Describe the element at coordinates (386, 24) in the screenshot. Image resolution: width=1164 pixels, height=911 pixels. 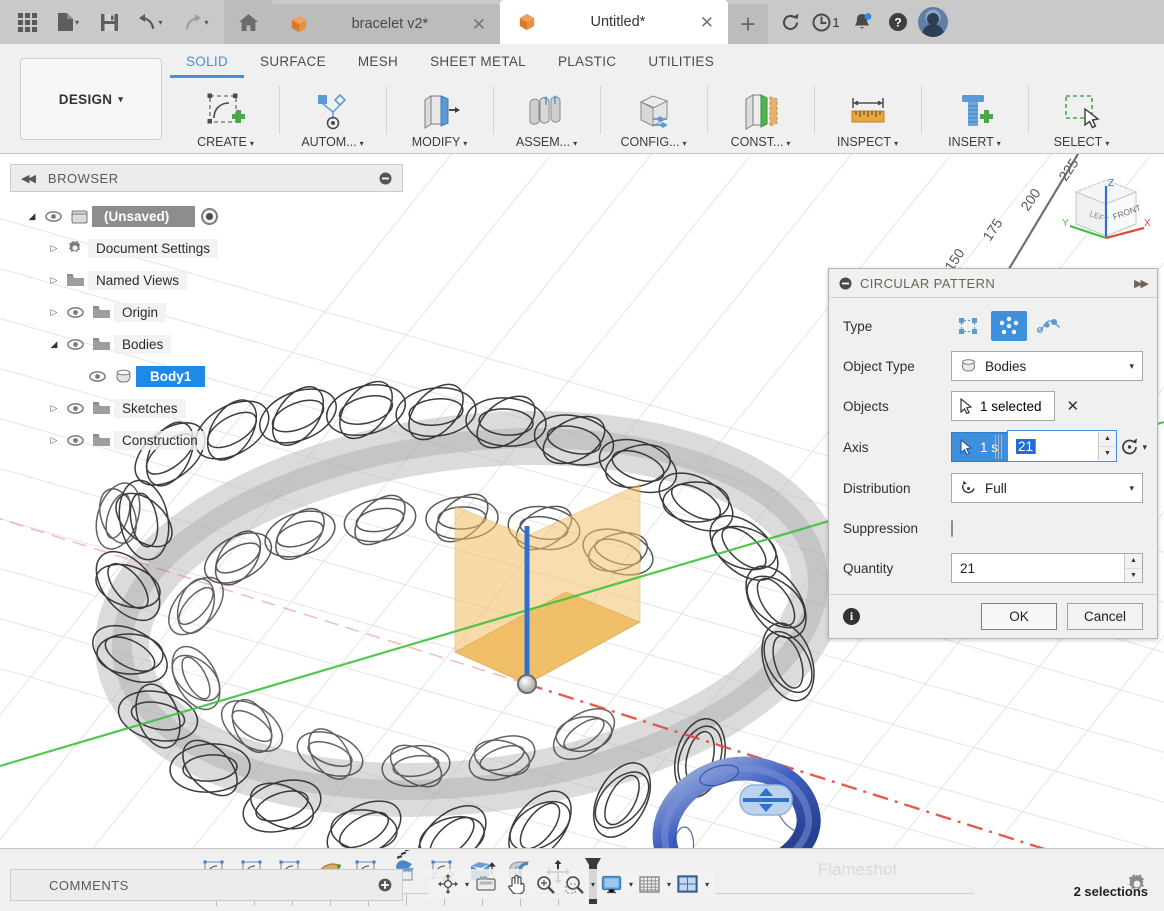
I see `document-tab-bracelet: bracelet v2* ✕` at that location.